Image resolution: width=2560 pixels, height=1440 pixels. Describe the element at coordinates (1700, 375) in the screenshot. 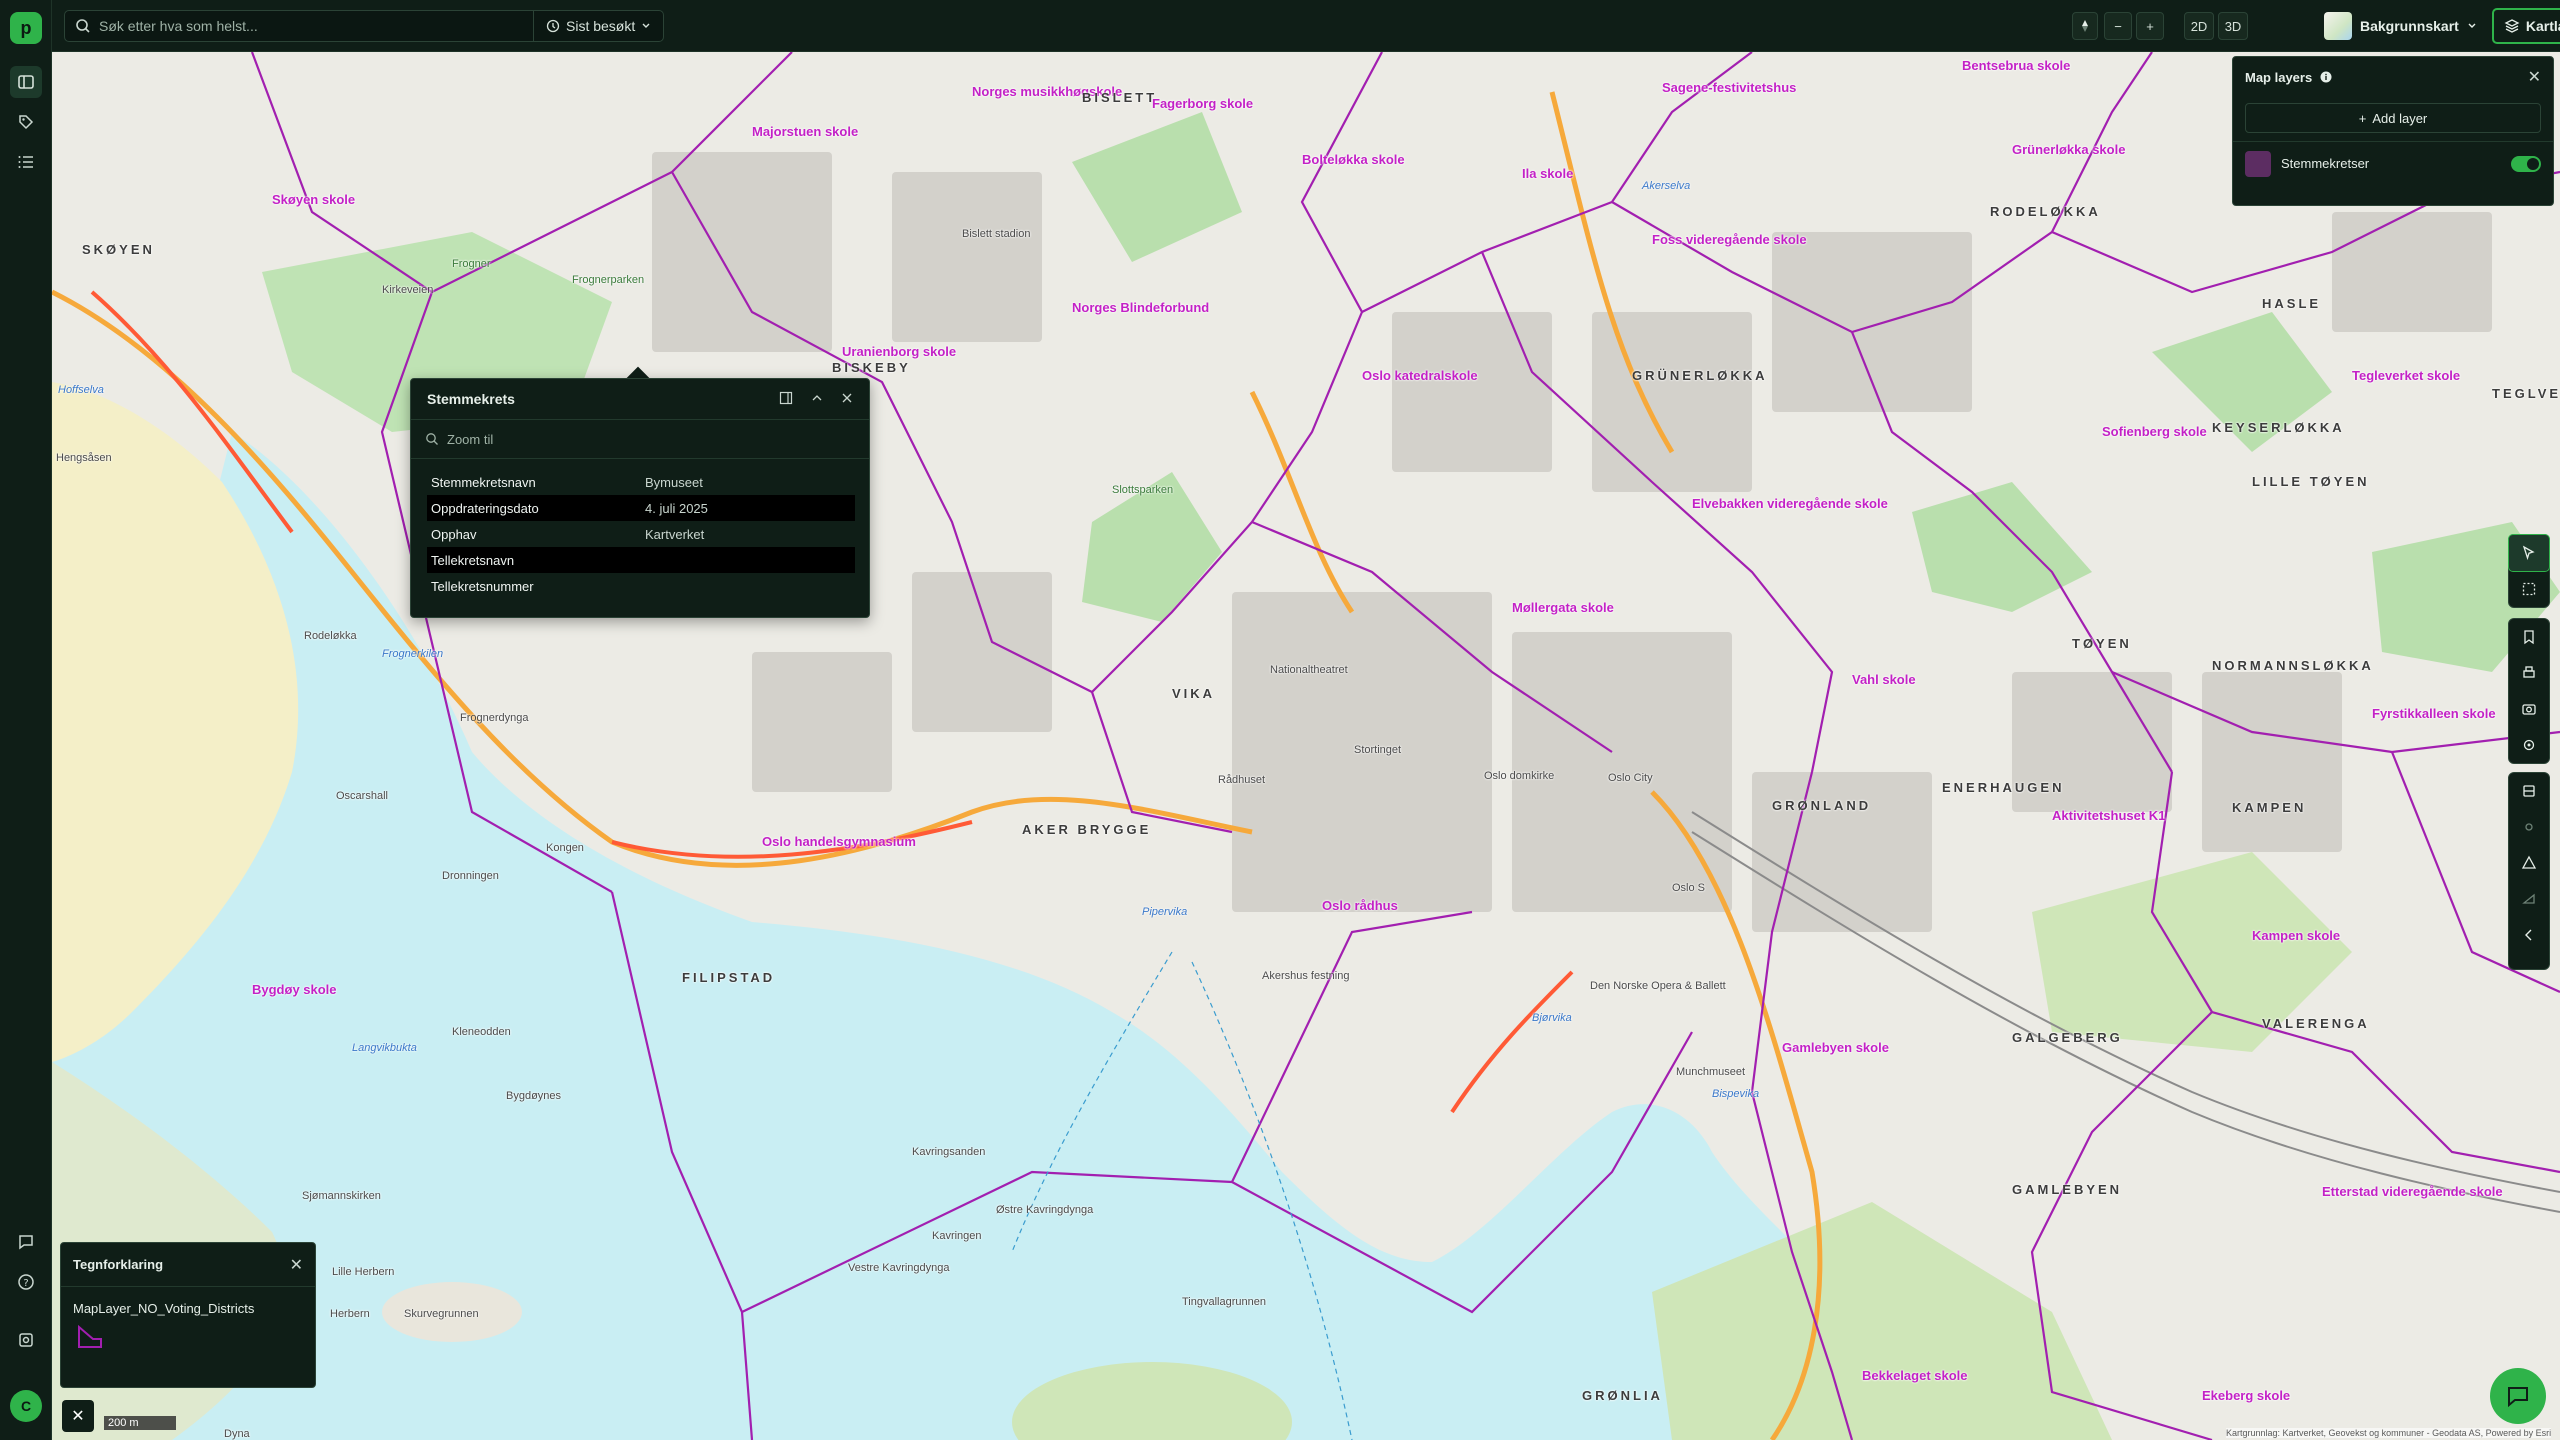

I see `map-label-area: GRÜNERLØKKA` at that location.